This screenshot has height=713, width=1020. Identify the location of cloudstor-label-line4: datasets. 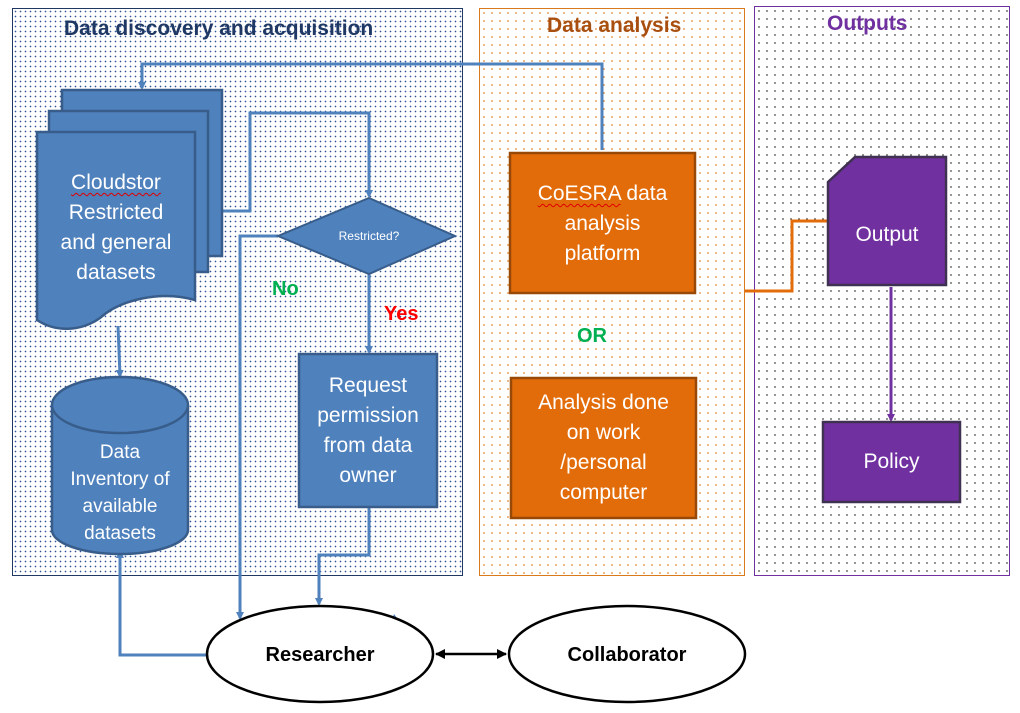
(116, 272).